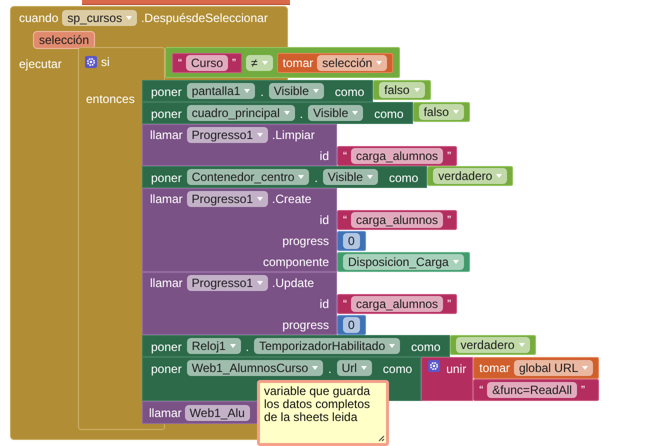 This screenshot has width=662, height=446. Describe the element at coordinates (403, 262) in the screenshot. I see `component-dropdown: Disposicion_Carga` at that location.